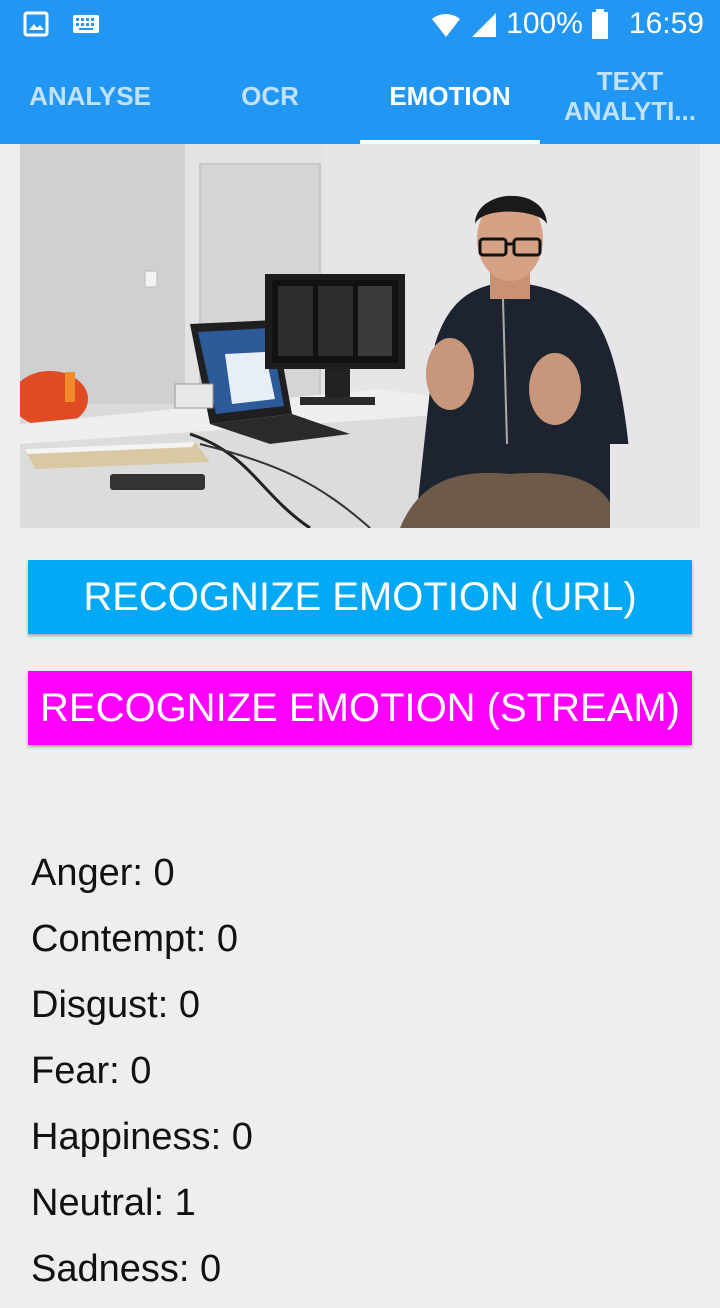  What do you see at coordinates (36, 24) in the screenshot?
I see `gallery-icon` at bounding box center [36, 24].